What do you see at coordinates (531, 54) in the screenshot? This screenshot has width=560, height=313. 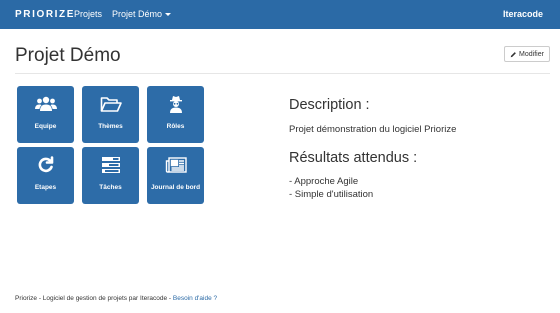 I see `edit-button-label: Modifier` at bounding box center [531, 54].